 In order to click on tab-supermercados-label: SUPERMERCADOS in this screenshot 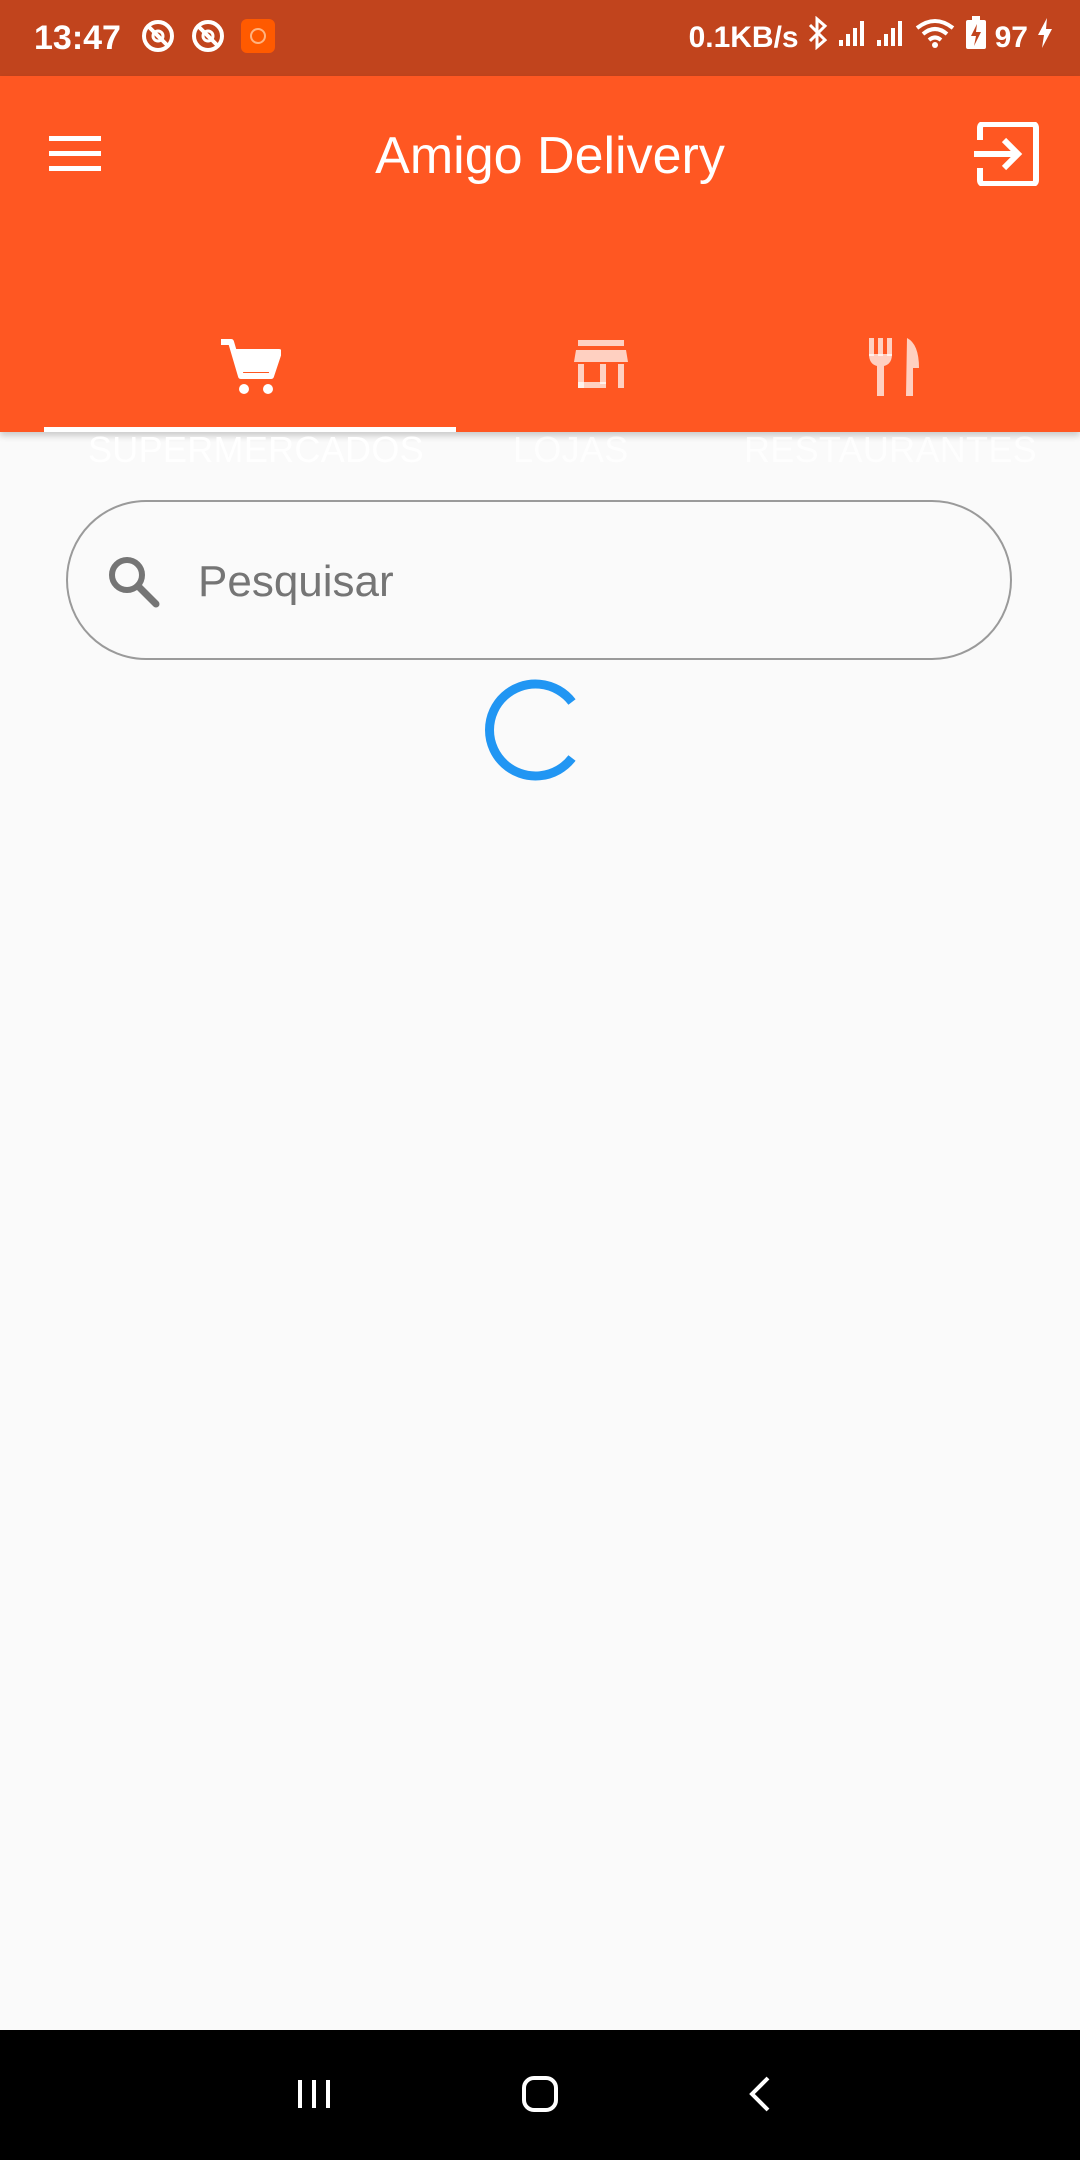, I will do `click(256, 449)`.